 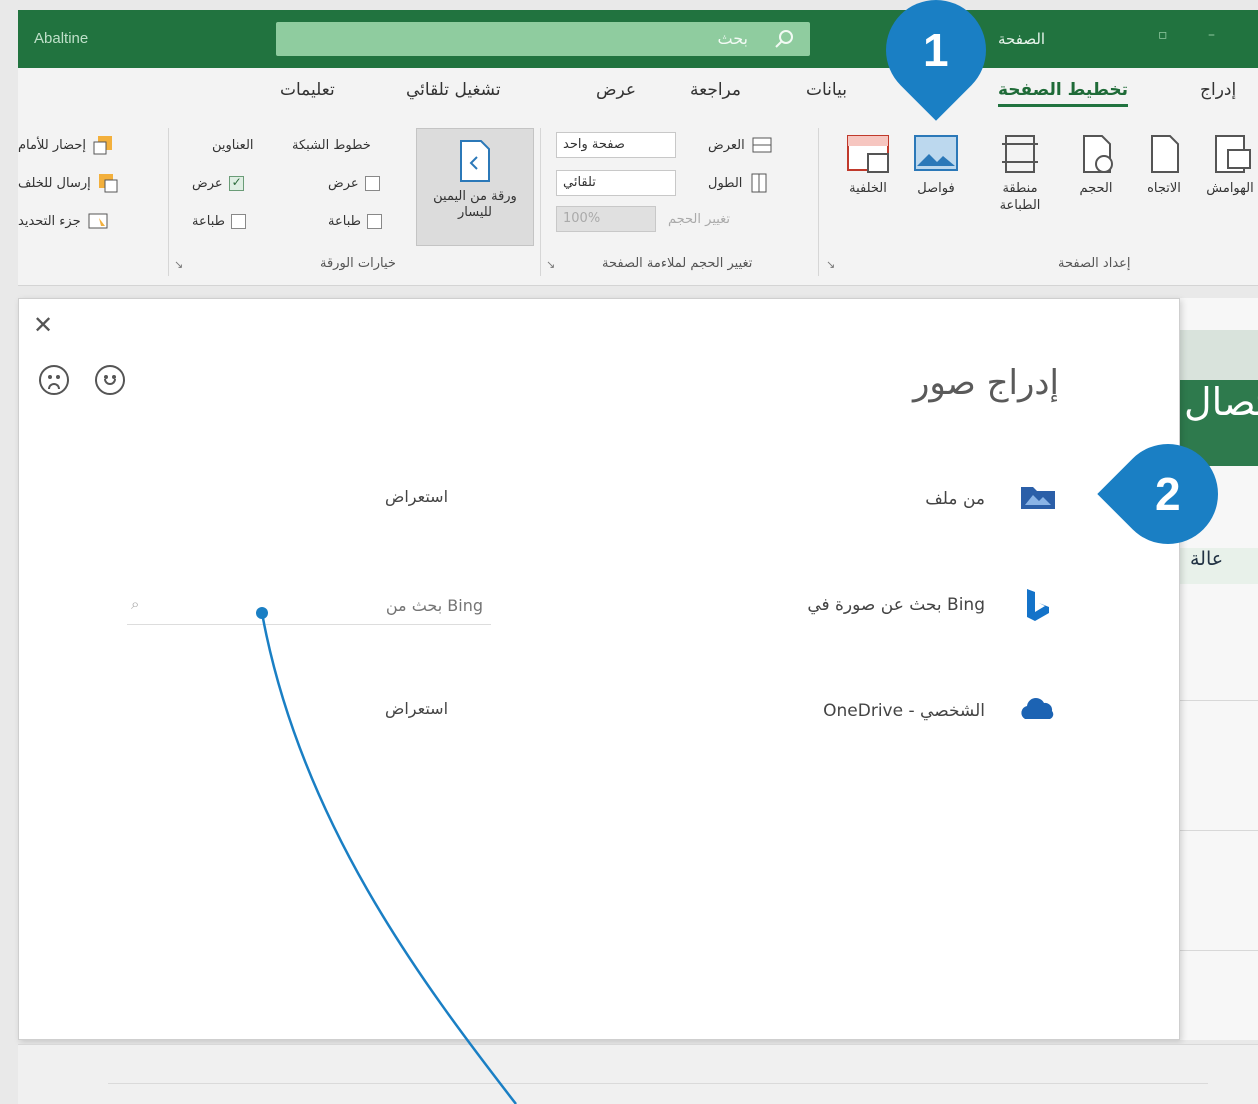 I want to click on orientation-icon, so click(x=1165, y=154).